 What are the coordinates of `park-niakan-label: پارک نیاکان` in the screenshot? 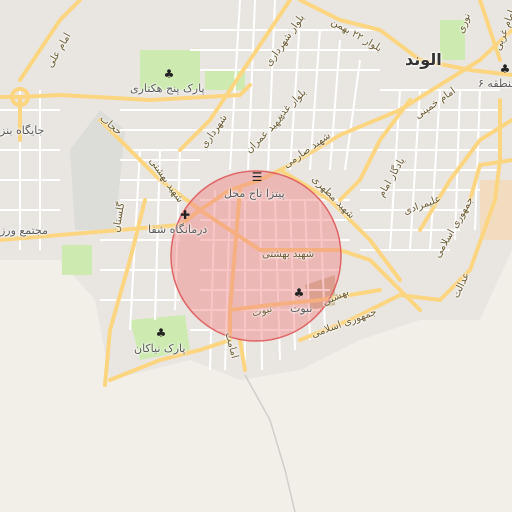 It's located at (160, 348).